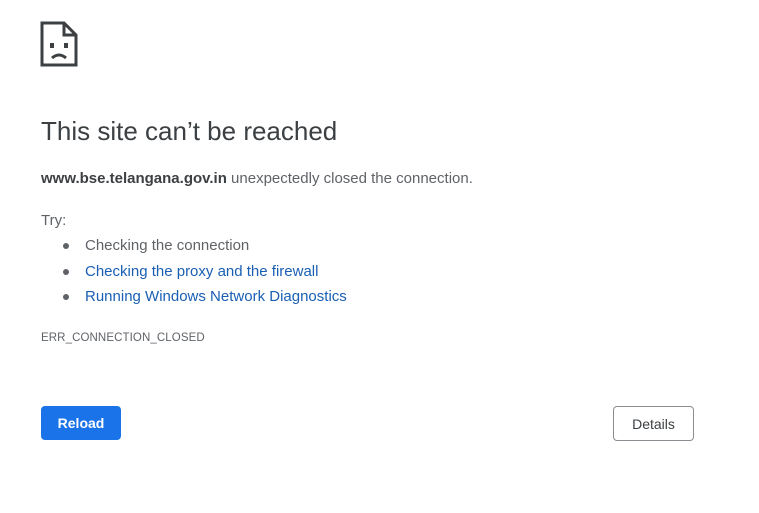  I want to click on page-title: This site can’t be reached, so click(189, 131).